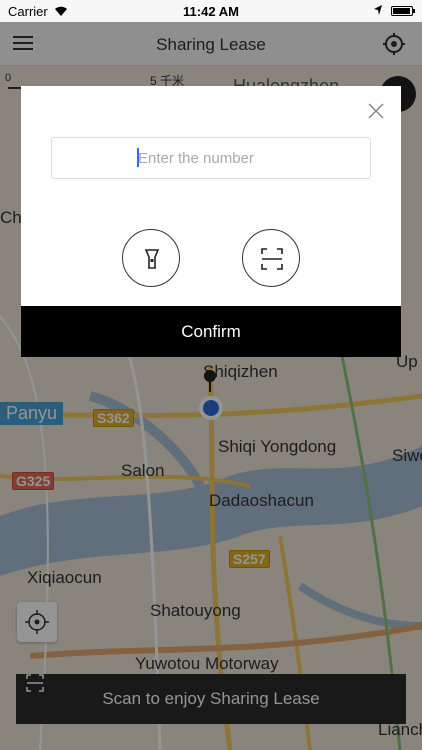 This screenshot has width=422, height=750. I want to click on scan-code-button, so click(271, 258).